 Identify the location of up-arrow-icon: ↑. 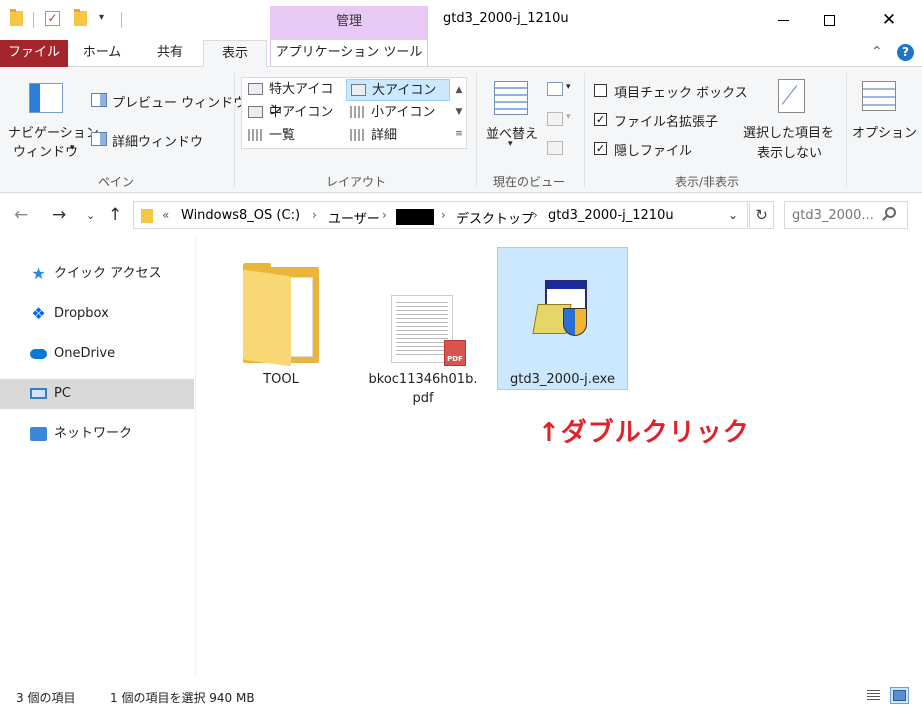
(115, 215).